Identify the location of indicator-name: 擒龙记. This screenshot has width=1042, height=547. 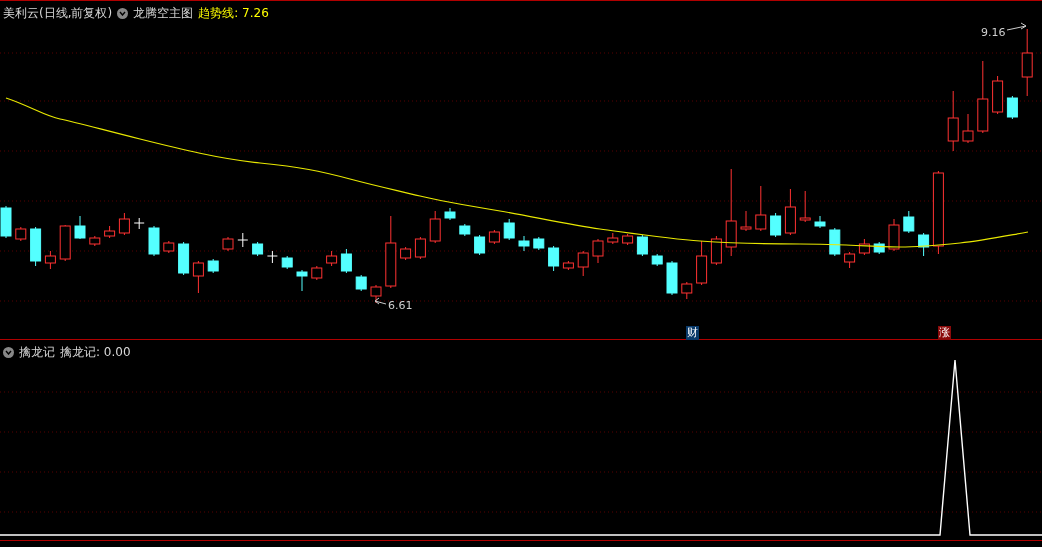
(37, 352).